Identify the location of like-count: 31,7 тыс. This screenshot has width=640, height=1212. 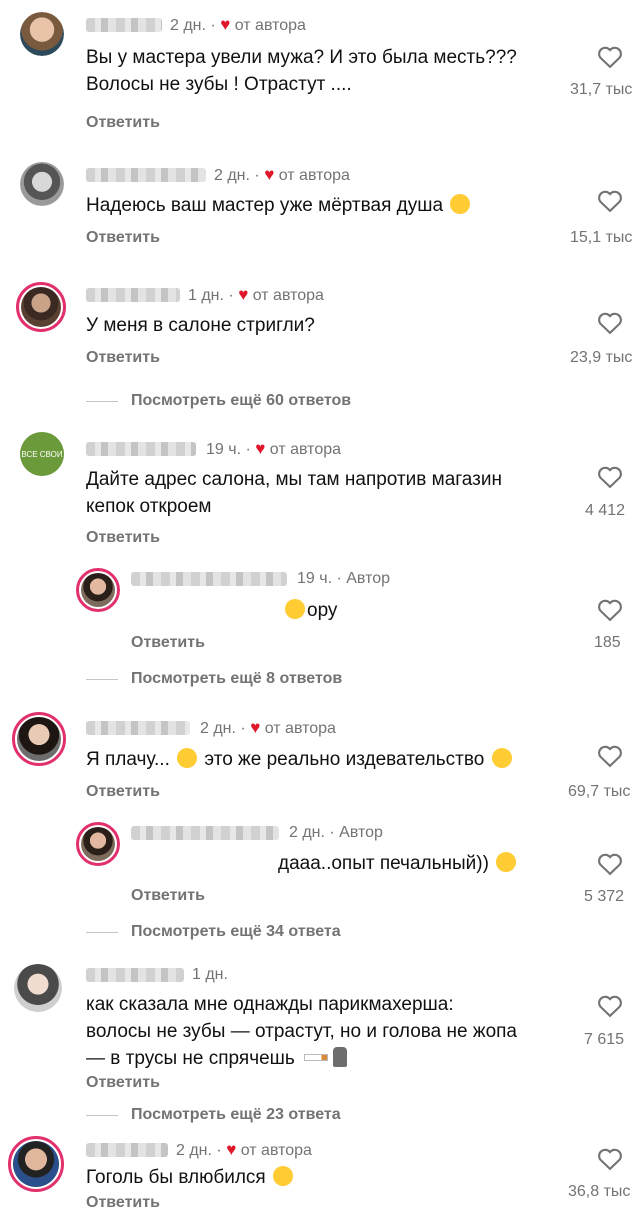
(601, 89).